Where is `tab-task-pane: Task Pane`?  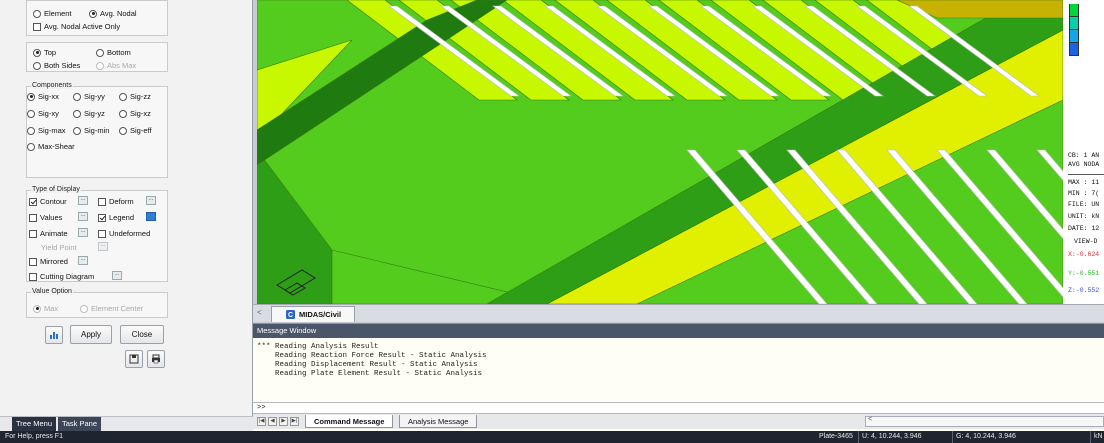
tab-task-pane: Task Pane is located at coordinates (80, 424).